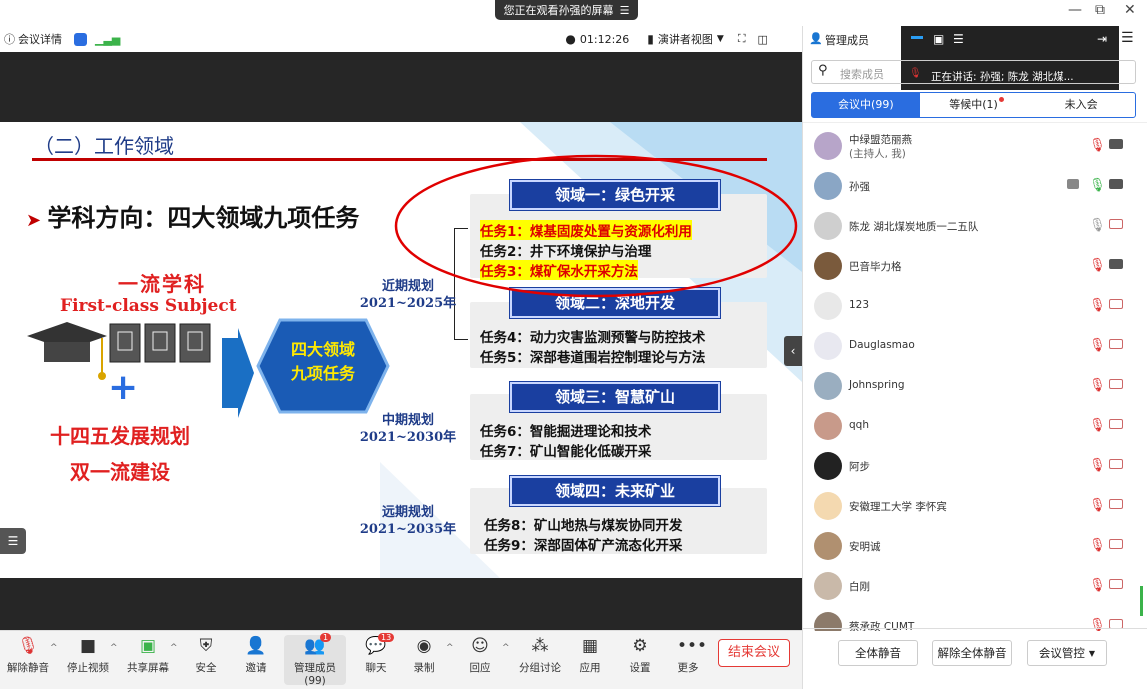  I want to click on stop-video-button: ■ 停止视频, so click(88, 655).